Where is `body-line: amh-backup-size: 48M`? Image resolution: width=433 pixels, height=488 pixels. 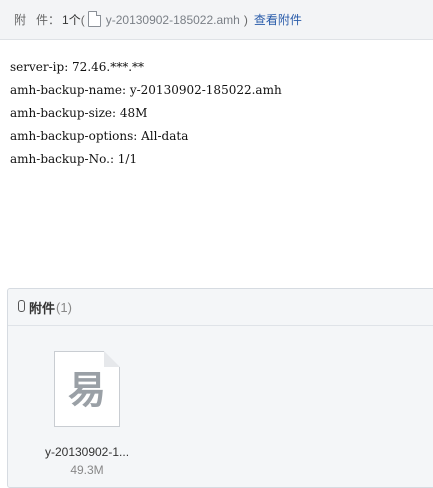 body-line: amh-backup-size: 48M is located at coordinates (79, 113).